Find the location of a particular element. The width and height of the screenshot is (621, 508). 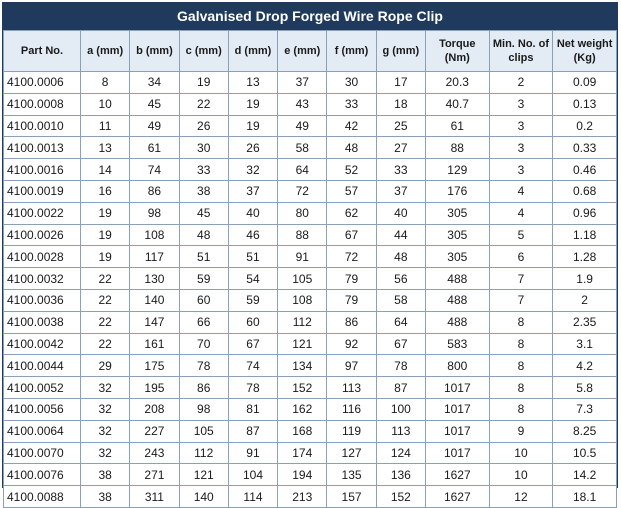

table-cell: 26 is located at coordinates (253, 148).